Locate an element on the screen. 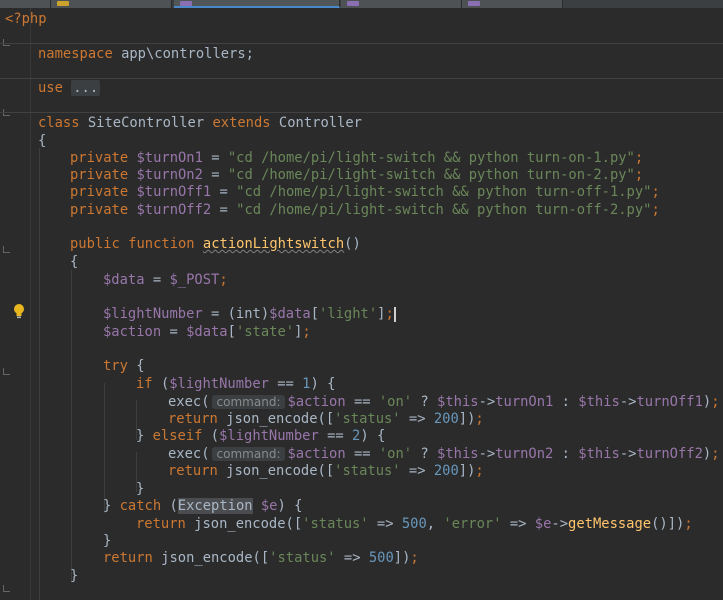 Image resolution: width=723 pixels, height=600 pixels. js-file-icon is located at coordinates (63, 3).